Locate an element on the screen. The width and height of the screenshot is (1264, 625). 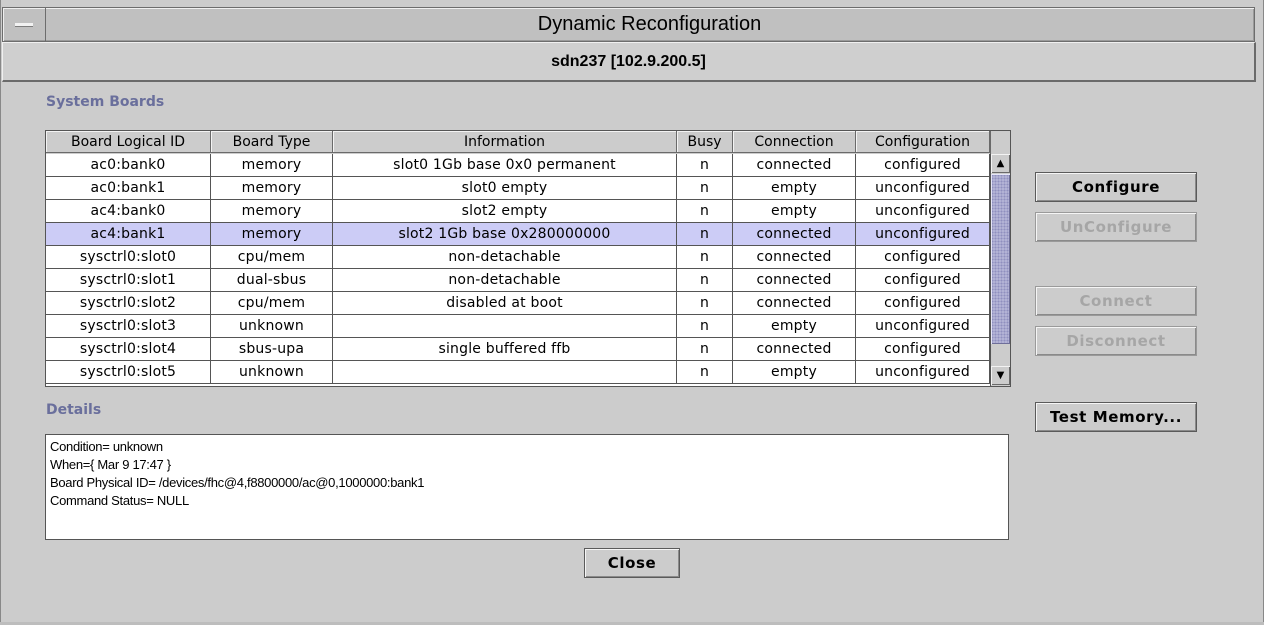
cell-board-logical-id: ac4:bank0 is located at coordinates (128, 211).